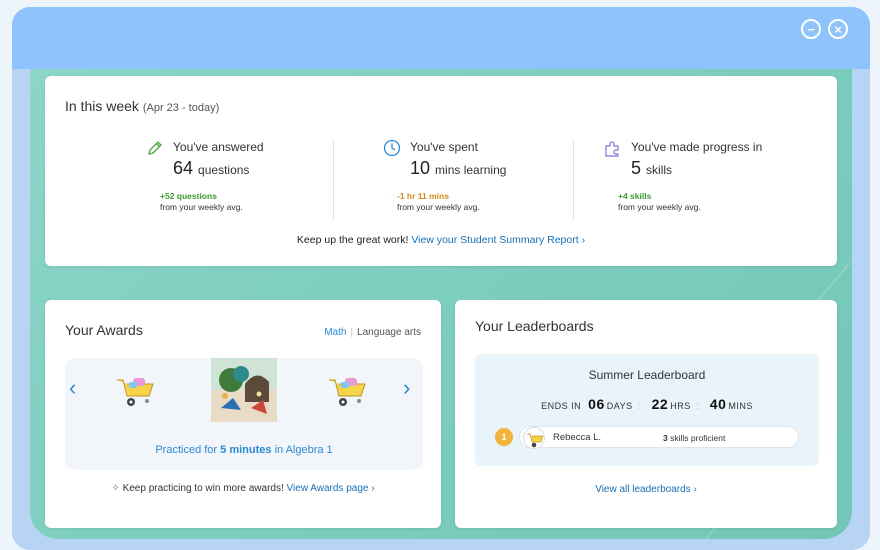  Describe the element at coordinates (423, 196) in the screenshot. I see `stat-time-delta: -1 hr 11 mins` at that location.